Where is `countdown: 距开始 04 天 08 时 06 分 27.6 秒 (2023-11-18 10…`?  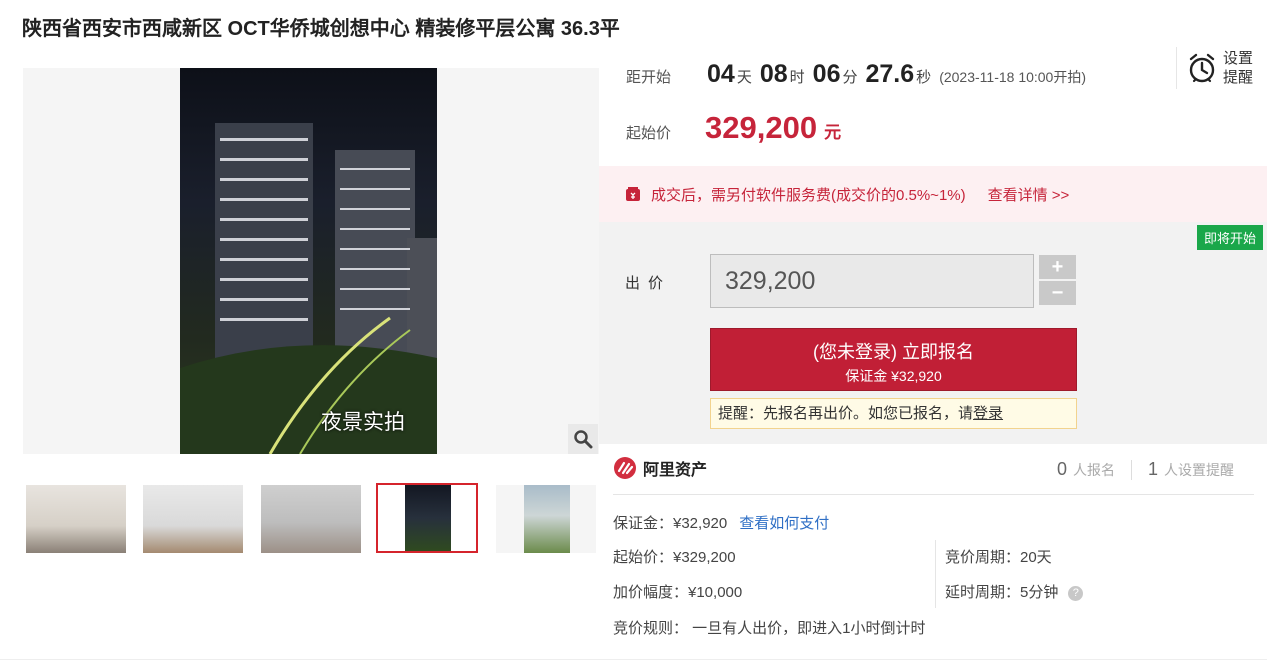
countdown: 距开始 04 天 08 时 06 分 27.6 秒 (2023-11-18 10… is located at coordinates (856, 74).